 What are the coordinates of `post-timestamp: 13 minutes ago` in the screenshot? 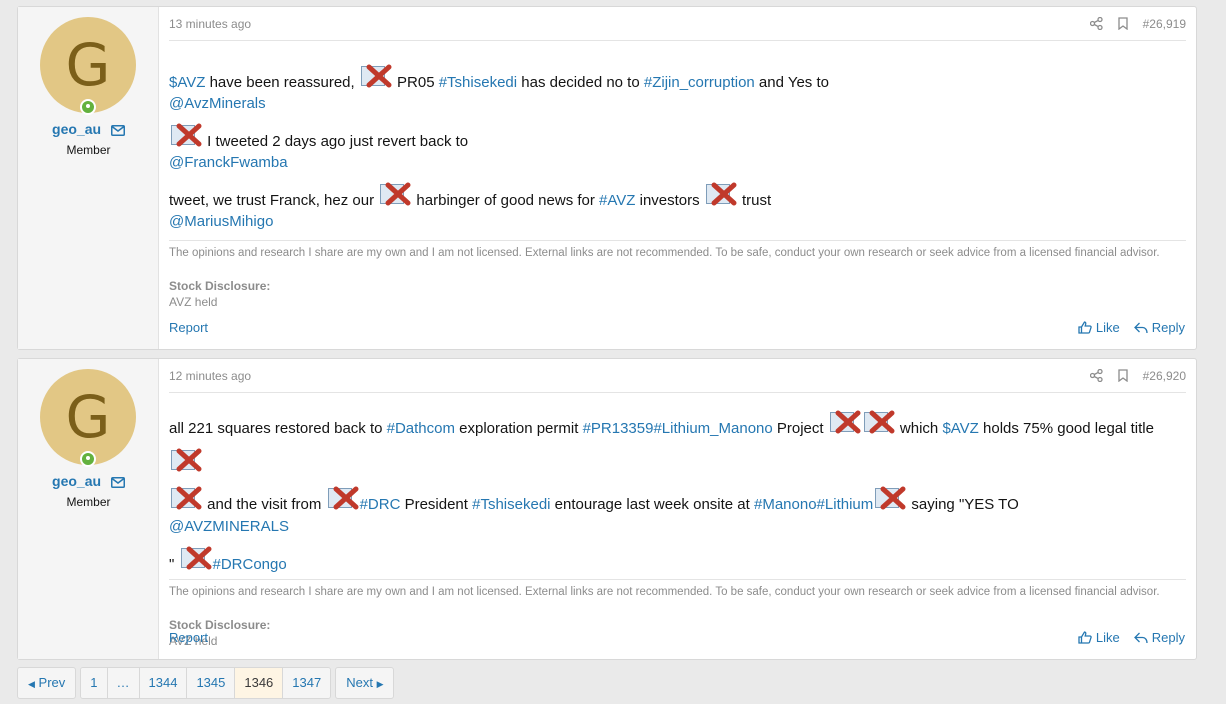 It's located at (210, 24).